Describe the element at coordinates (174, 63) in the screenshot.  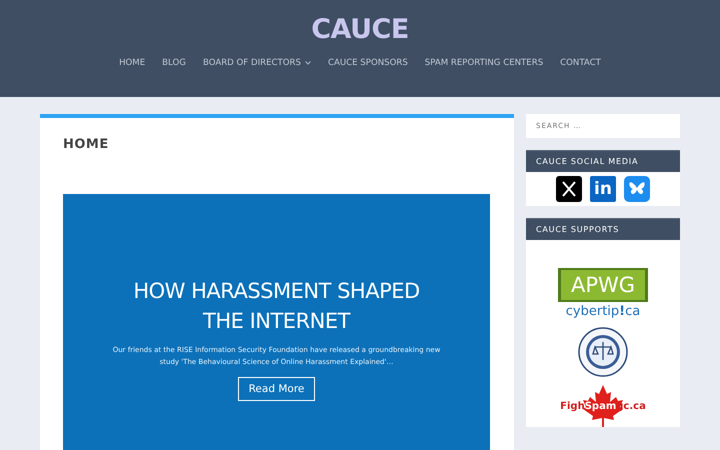
I see `nav-link: BLOG` at that location.